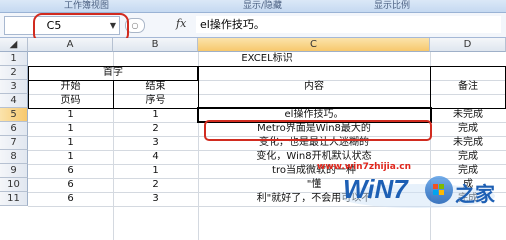 The height and width of the screenshot is (240, 506). I want to click on column-header-b: B, so click(155, 45).